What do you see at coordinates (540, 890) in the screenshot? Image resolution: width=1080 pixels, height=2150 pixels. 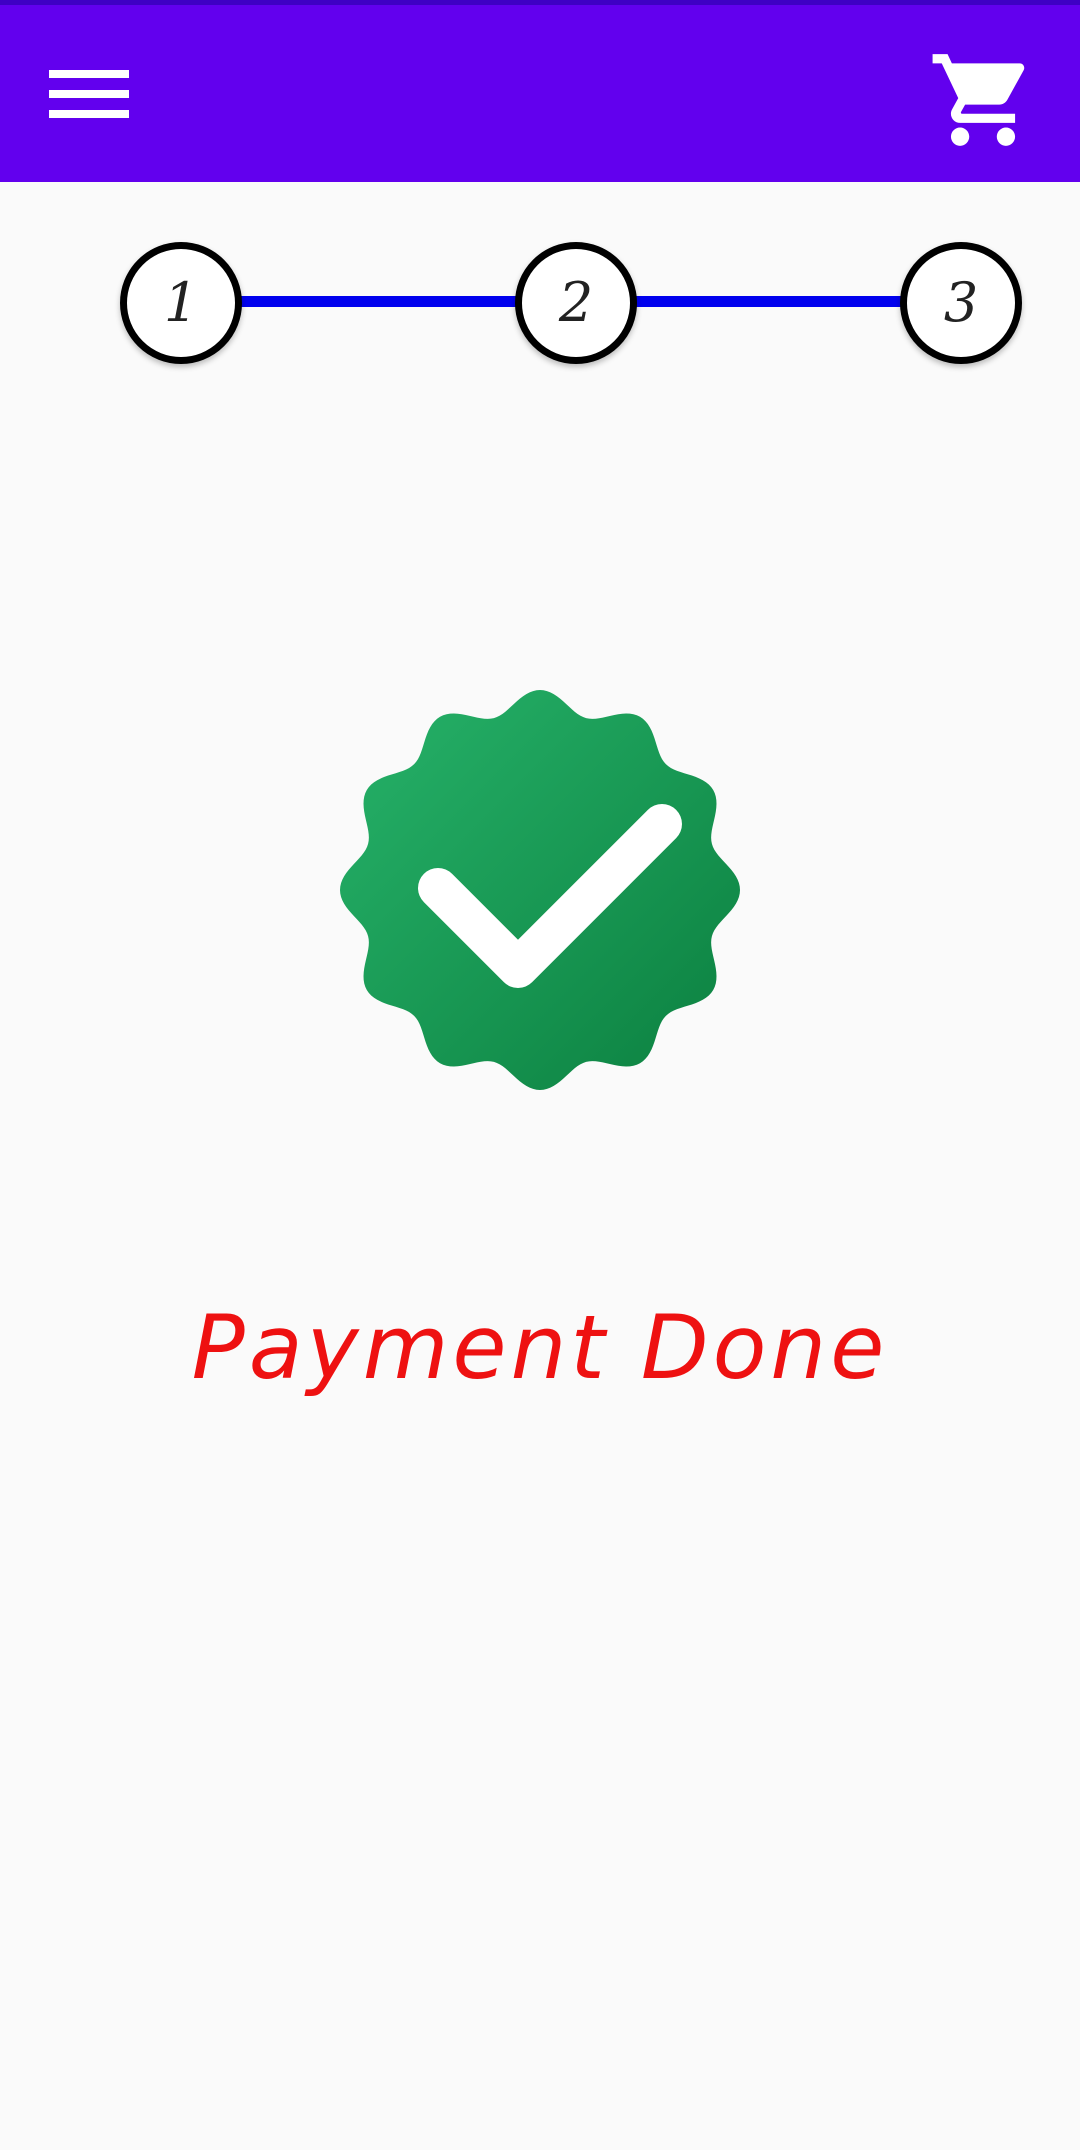 I see `verified-check-badge-icon` at bounding box center [540, 890].